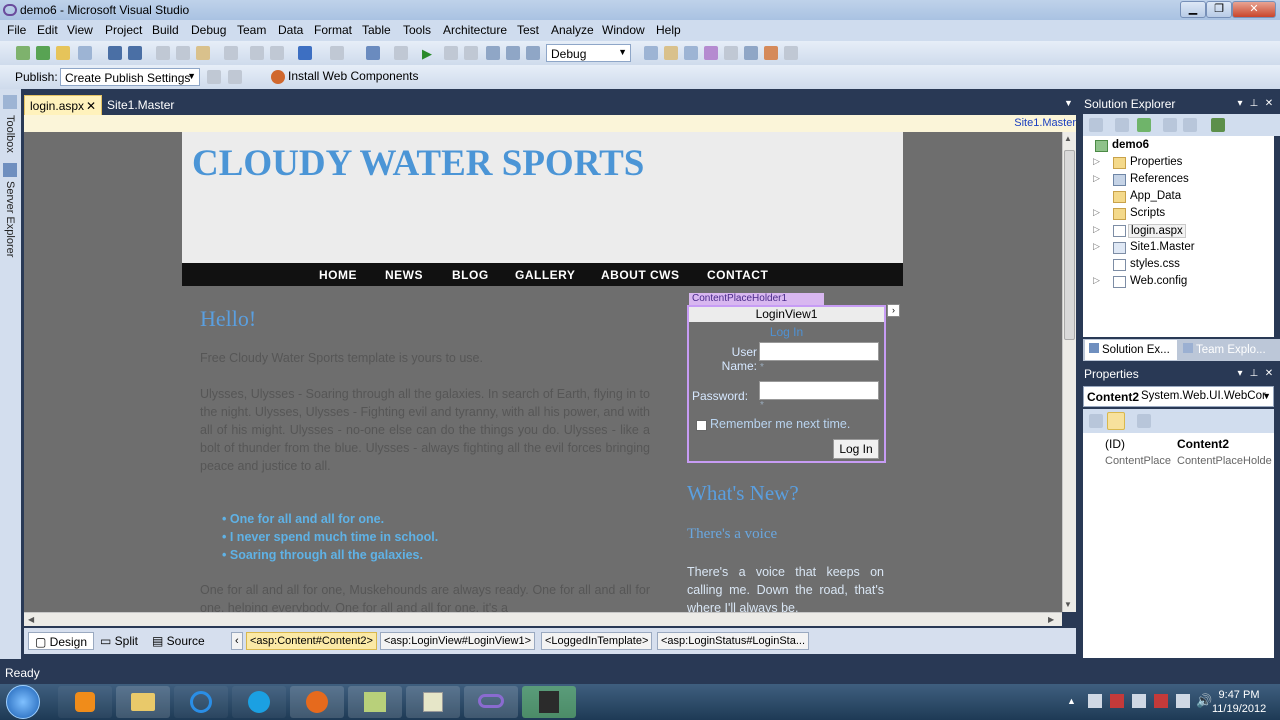  Describe the element at coordinates (123, 30) in the screenshot. I see `menu-project: Project` at that location.